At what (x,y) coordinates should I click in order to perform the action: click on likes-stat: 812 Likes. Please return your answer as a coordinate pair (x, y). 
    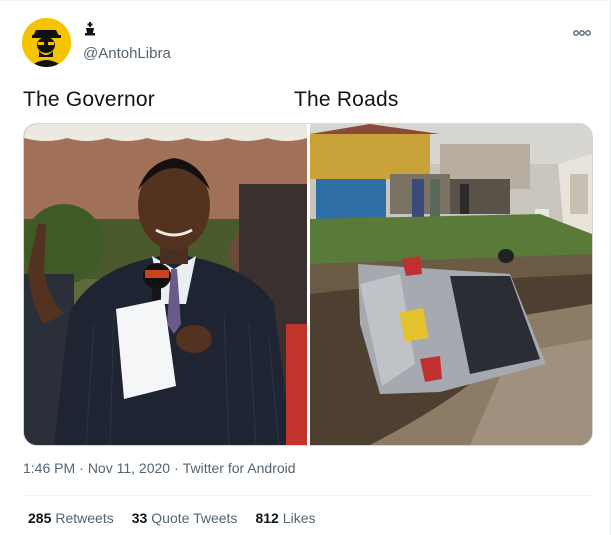
    Looking at the image, I should click on (285, 518).